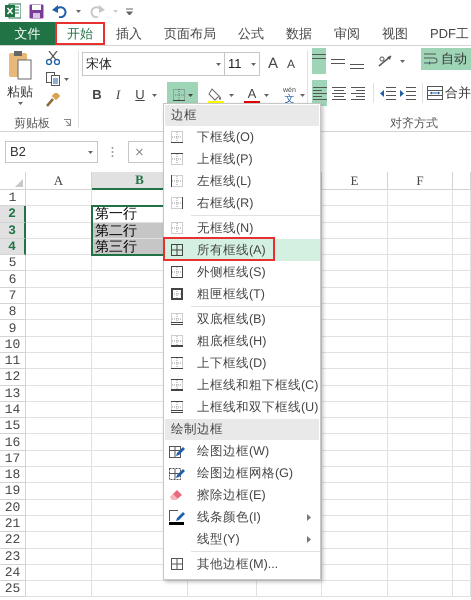  Describe the element at coordinates (13, 556) in the screenshot. I see `row-header: 23` at that location.